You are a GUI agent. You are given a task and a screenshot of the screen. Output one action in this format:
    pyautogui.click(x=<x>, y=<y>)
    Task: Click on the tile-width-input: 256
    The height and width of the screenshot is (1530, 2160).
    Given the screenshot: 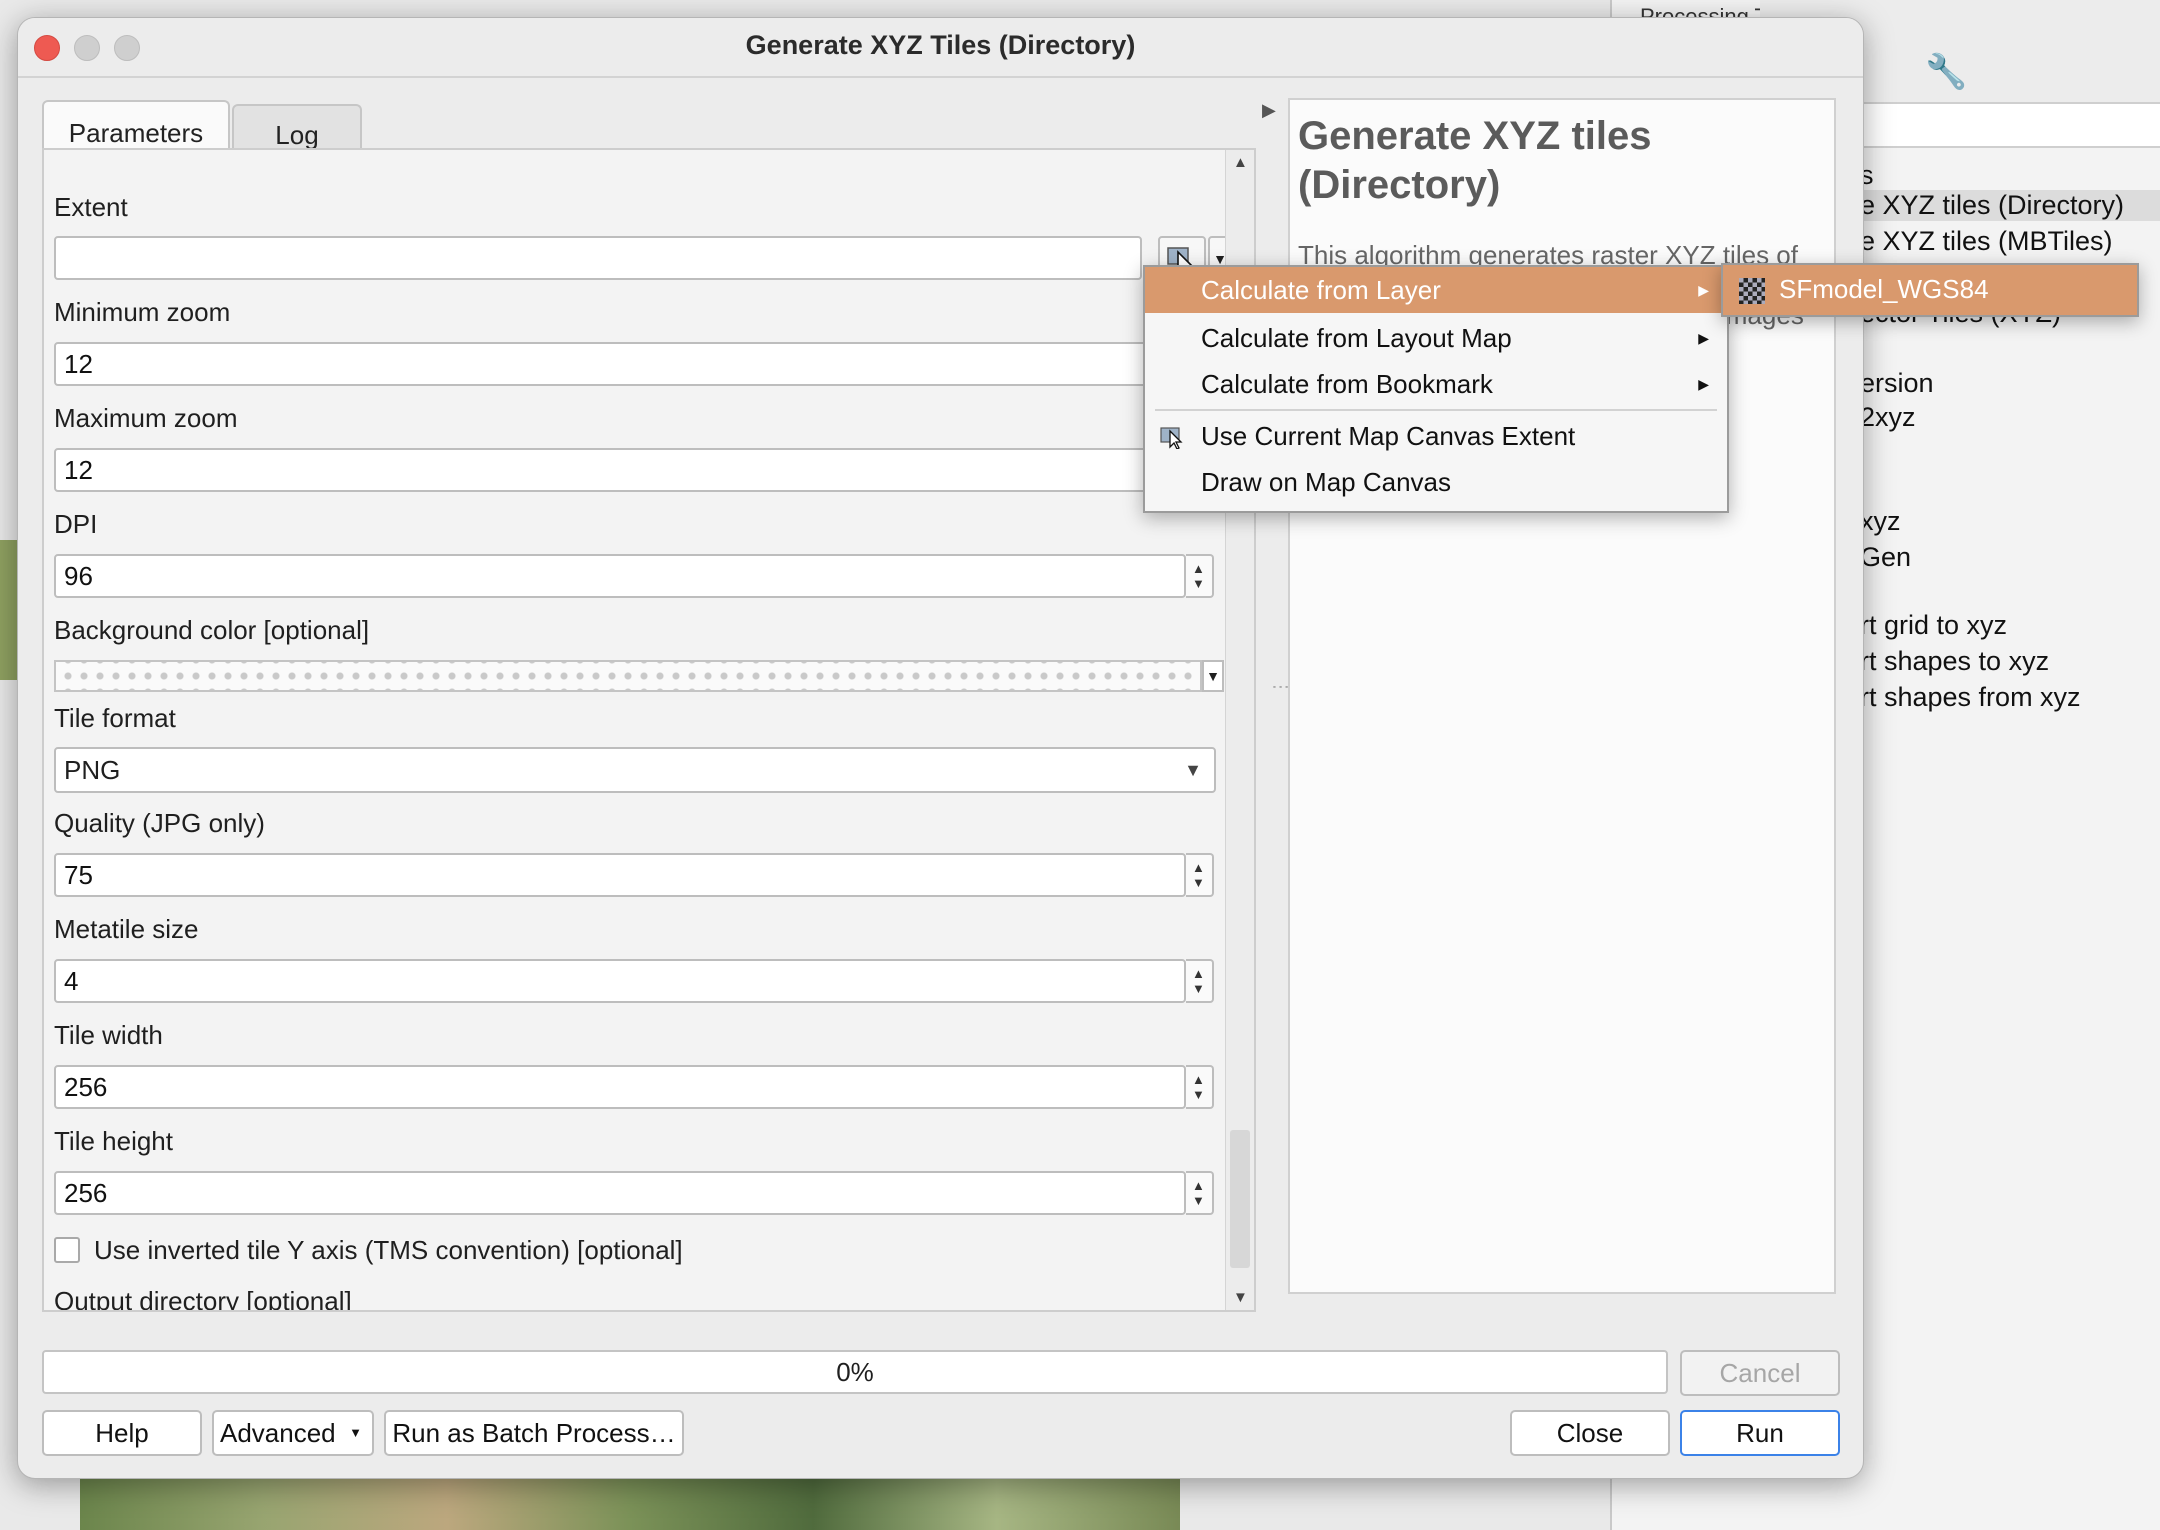 What is the action you would take?
    pyautogui.click(x=620, y=1087)
    